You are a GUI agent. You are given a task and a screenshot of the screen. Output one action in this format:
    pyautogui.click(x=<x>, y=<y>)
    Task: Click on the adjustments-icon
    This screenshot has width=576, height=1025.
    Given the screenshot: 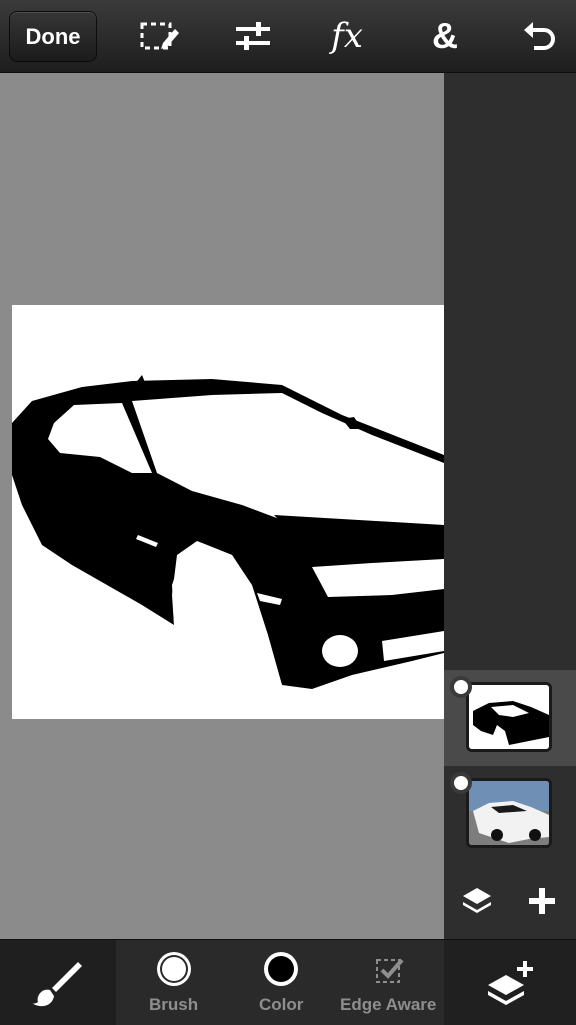 What is the action you would take?
    pyautogui.click(x=253, y=36)
    